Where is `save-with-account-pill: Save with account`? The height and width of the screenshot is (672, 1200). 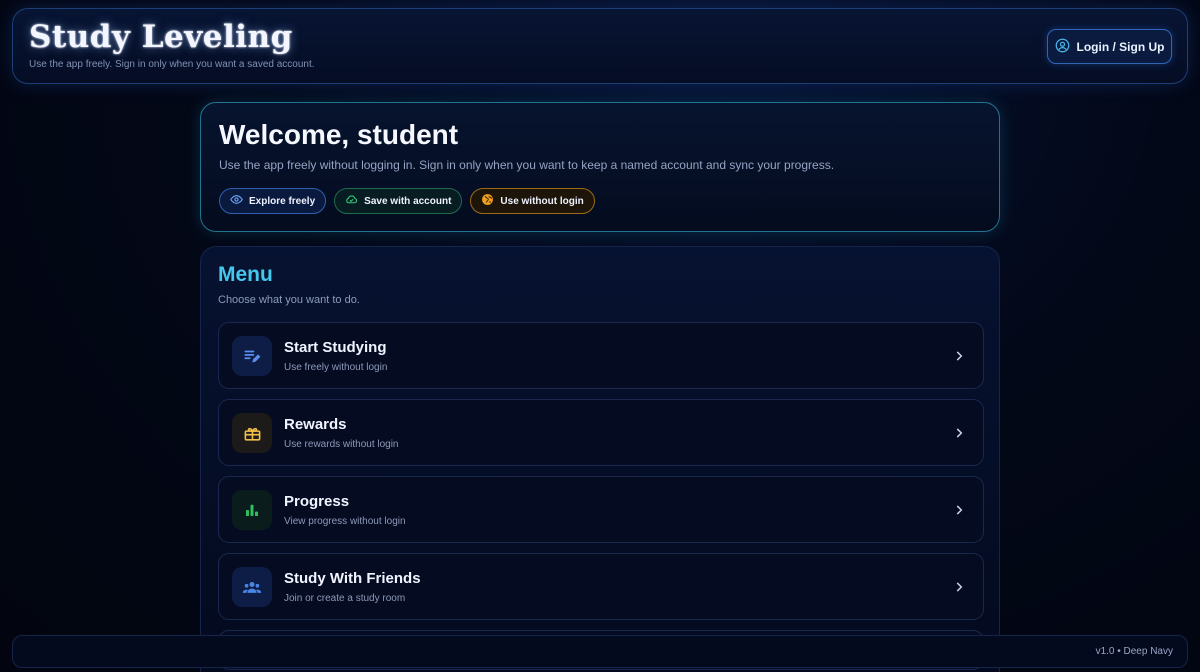 save-with-account-pill: Save with account is located at coordinates (398, 201).